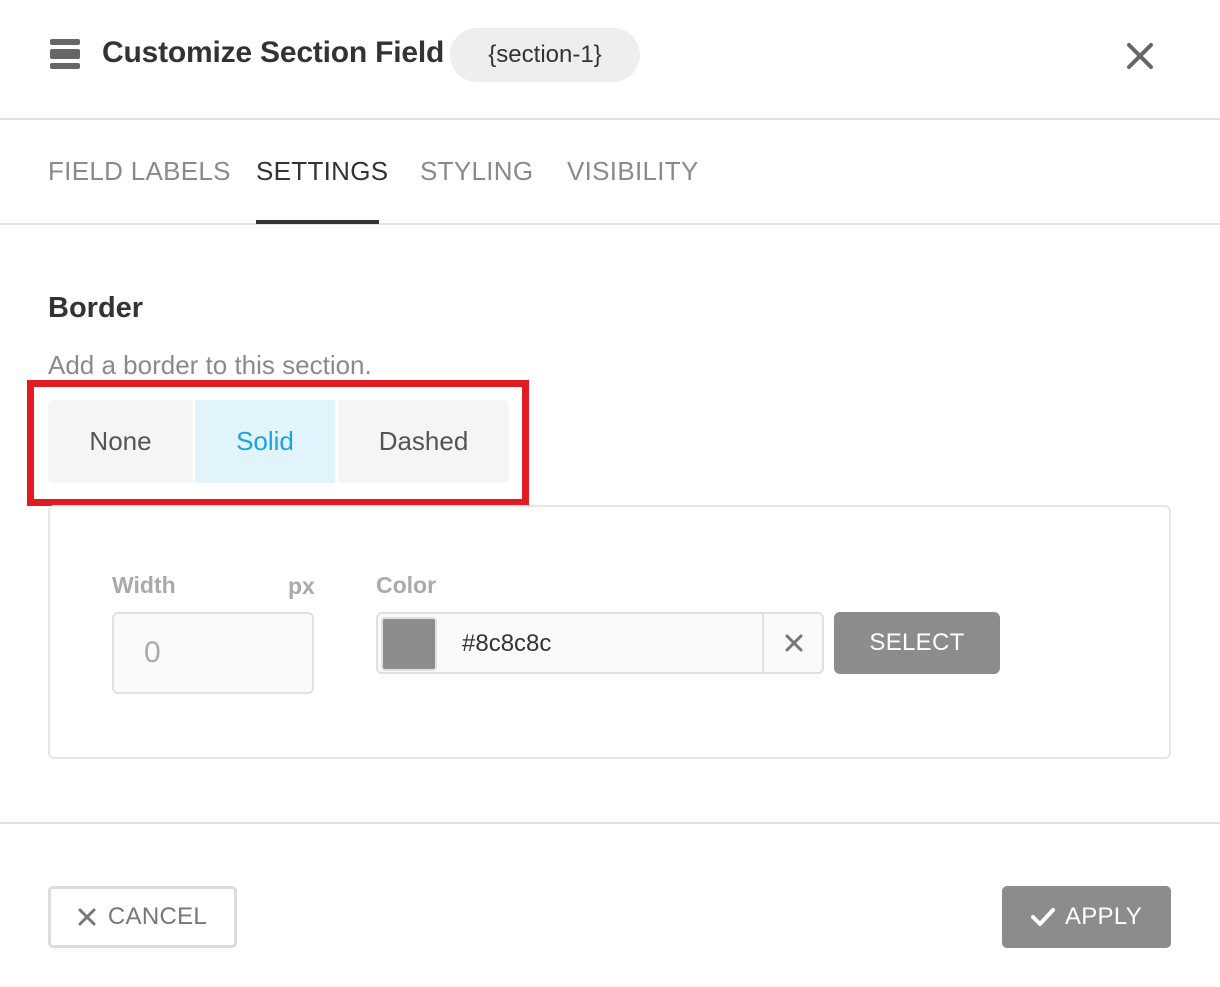 This screenshot has height=987, width=1220. What do you see at coordinates (545, 55) in the screenshot?
I see `section-tag: {section-1}` at bounding box center [545, 55].